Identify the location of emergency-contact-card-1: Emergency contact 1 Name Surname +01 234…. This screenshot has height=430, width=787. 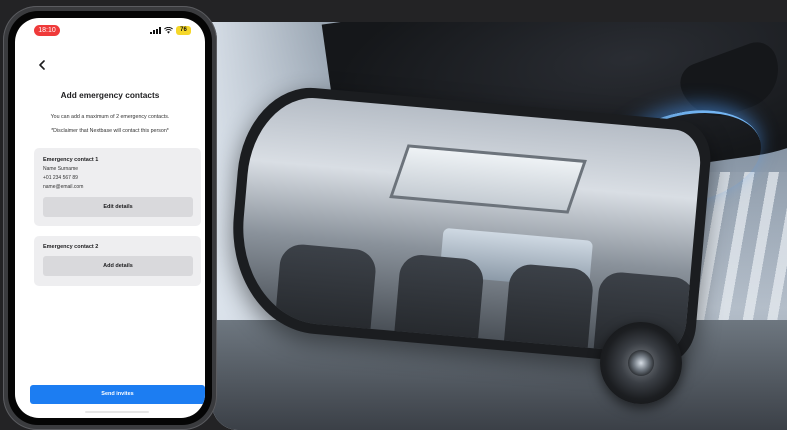
(117, 187).